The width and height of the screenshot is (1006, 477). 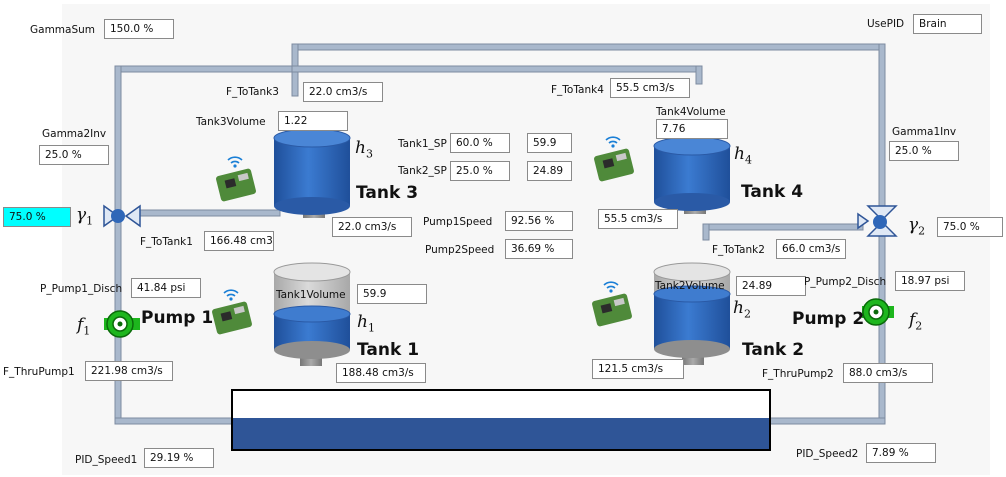 What do you see at coordinates (312, 173) in the screenshot?
I see `tank3-graphic` at bounding box center [312, 173].